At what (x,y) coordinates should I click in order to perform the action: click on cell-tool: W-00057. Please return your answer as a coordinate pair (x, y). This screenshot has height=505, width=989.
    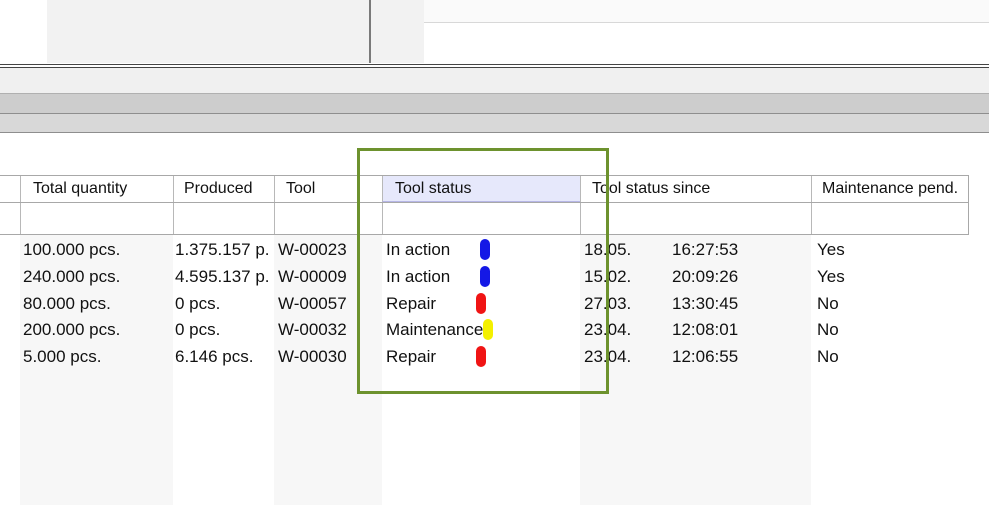
    Looking at the image, I should click on (312, 303).